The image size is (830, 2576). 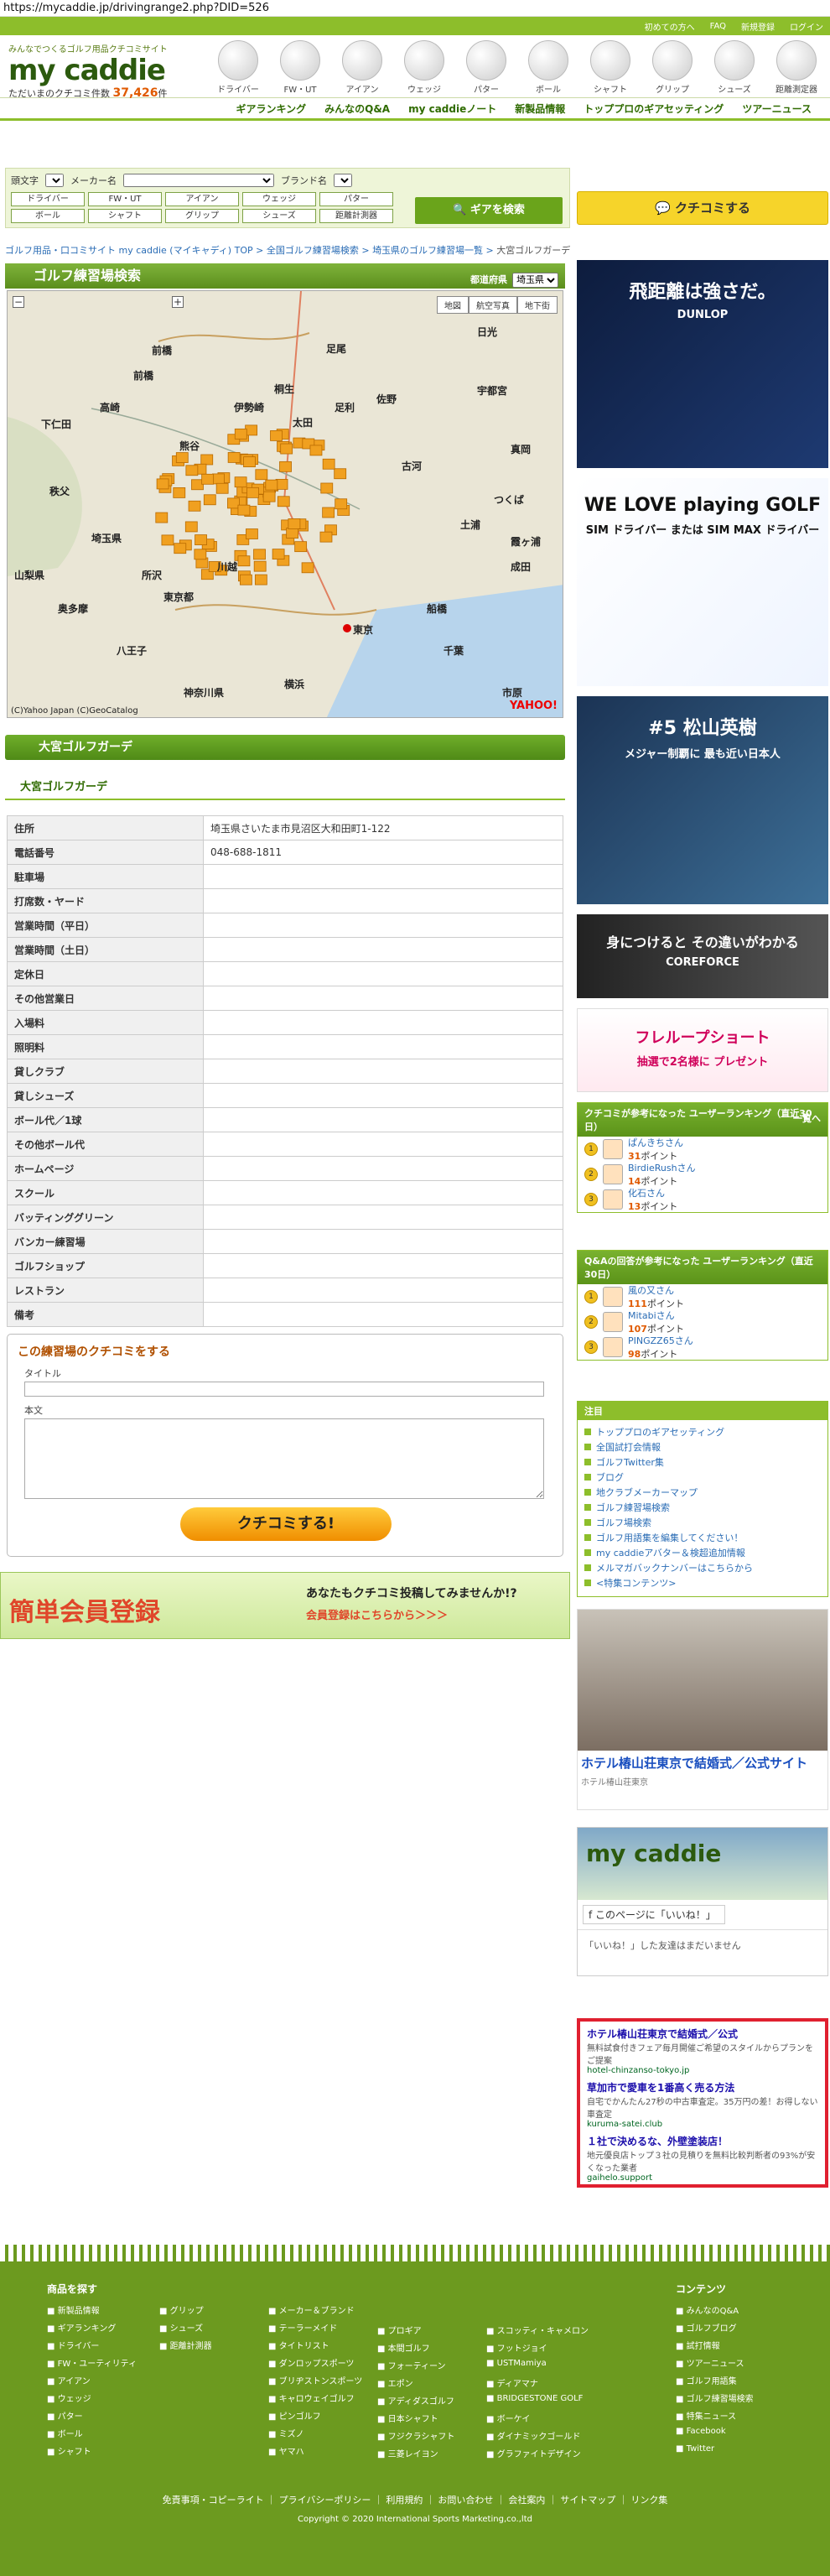 I want to click on footer-link: ■ ゴルフ用語集, so click(x=715, y=2380).